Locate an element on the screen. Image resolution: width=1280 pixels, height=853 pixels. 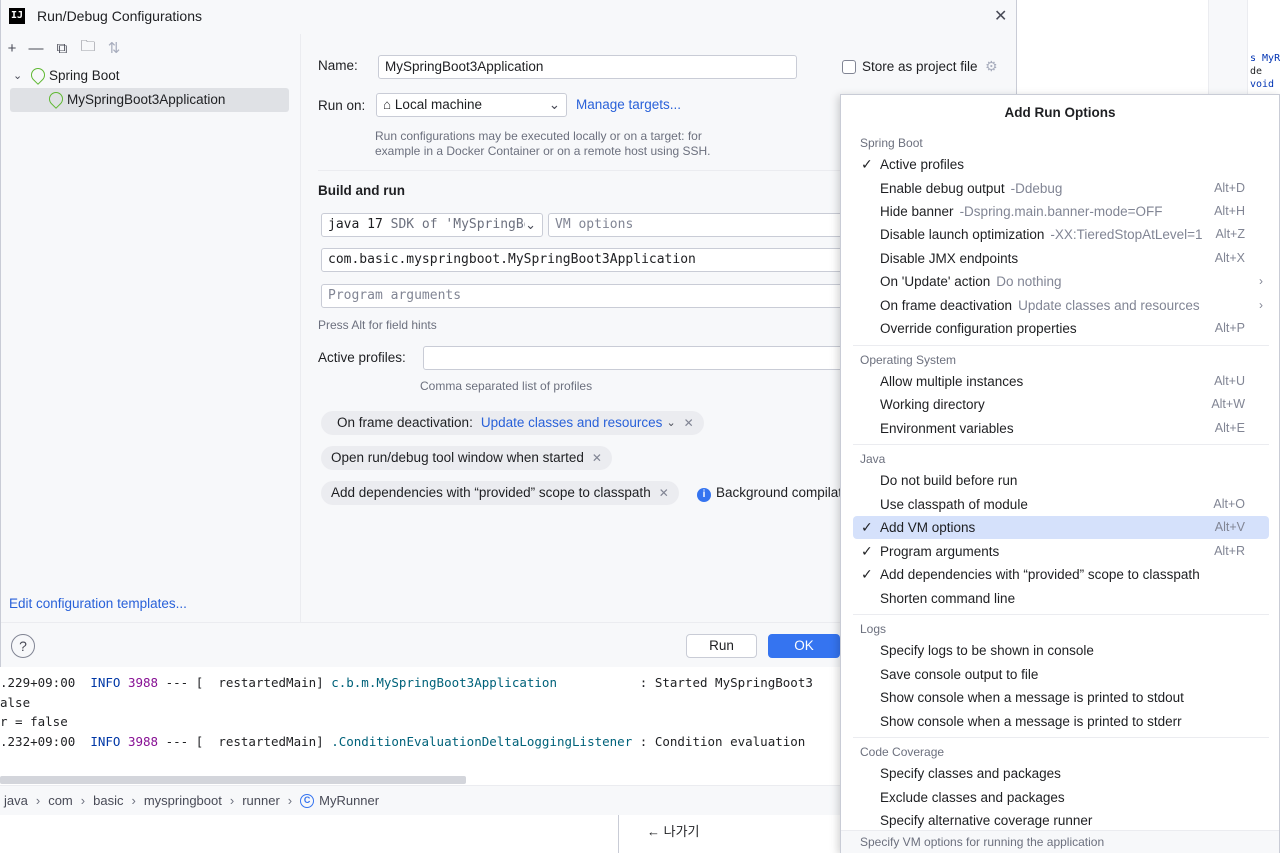
option-label: Do not build before run is located at coordinates (949, 480).